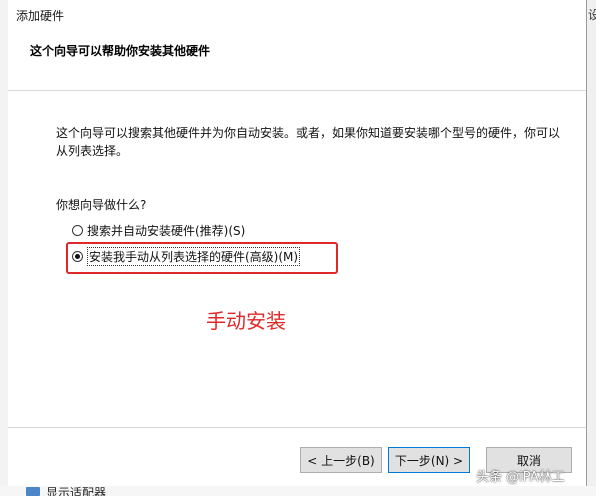  Describe the element at coordinates (429, 460) in the screenshot. I see `next-button: 下一步(N) >` at that location.